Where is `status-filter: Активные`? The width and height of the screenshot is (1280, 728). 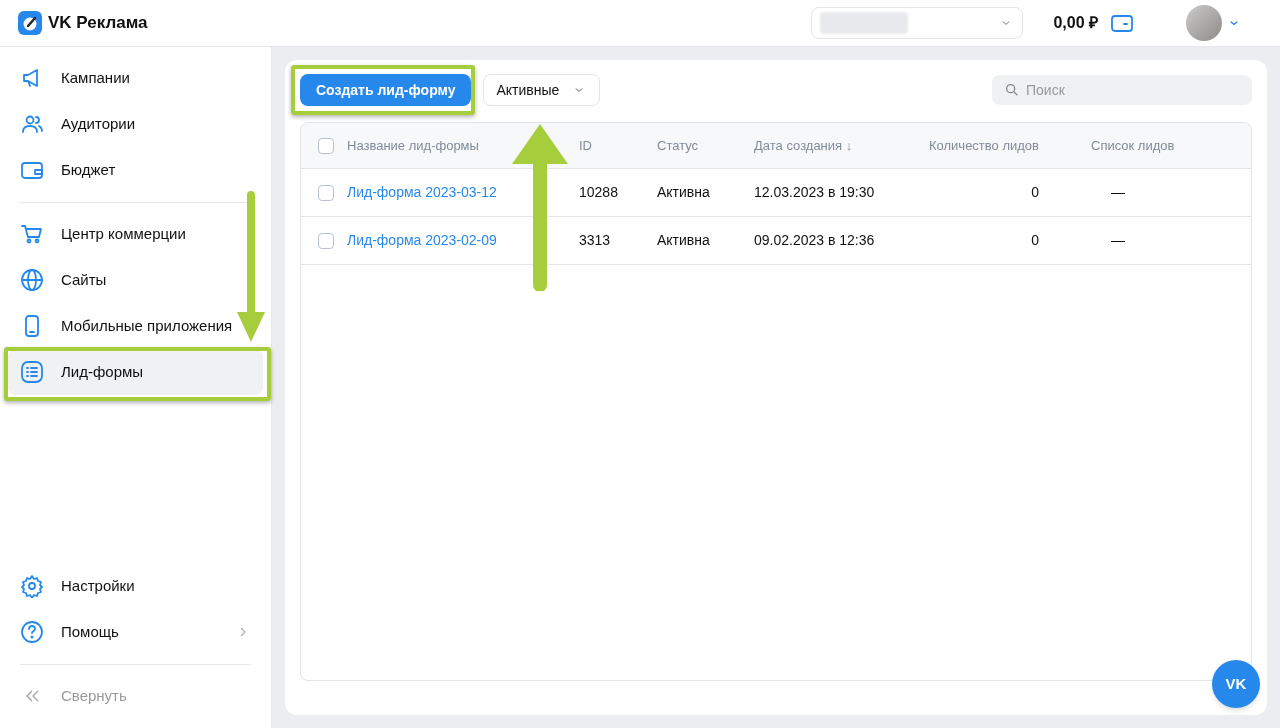
status-filter: Активные is located at coordinates (542, 90).